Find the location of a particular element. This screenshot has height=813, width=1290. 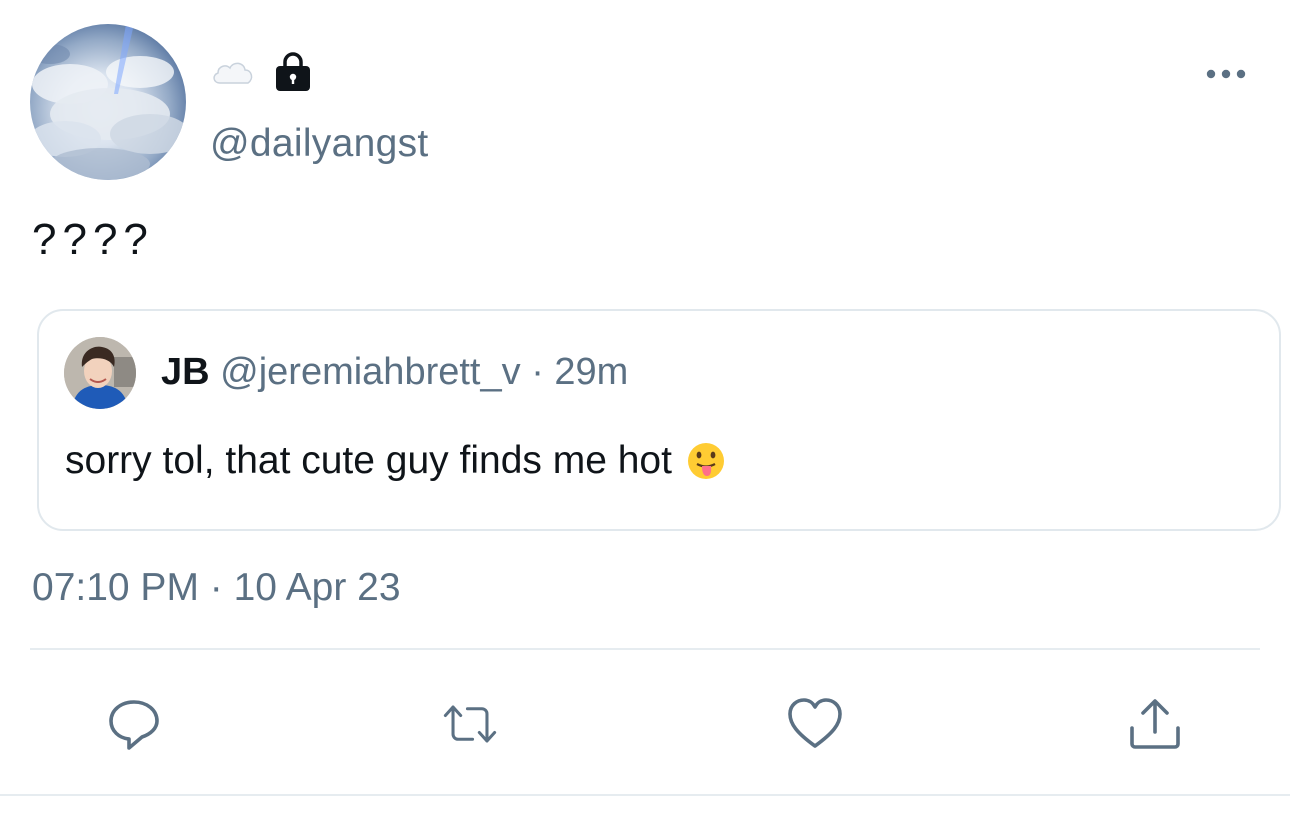

quoted-tweet-text-row: sorry tol, that cute guy finds me hot is located at coordinates (395, 461).